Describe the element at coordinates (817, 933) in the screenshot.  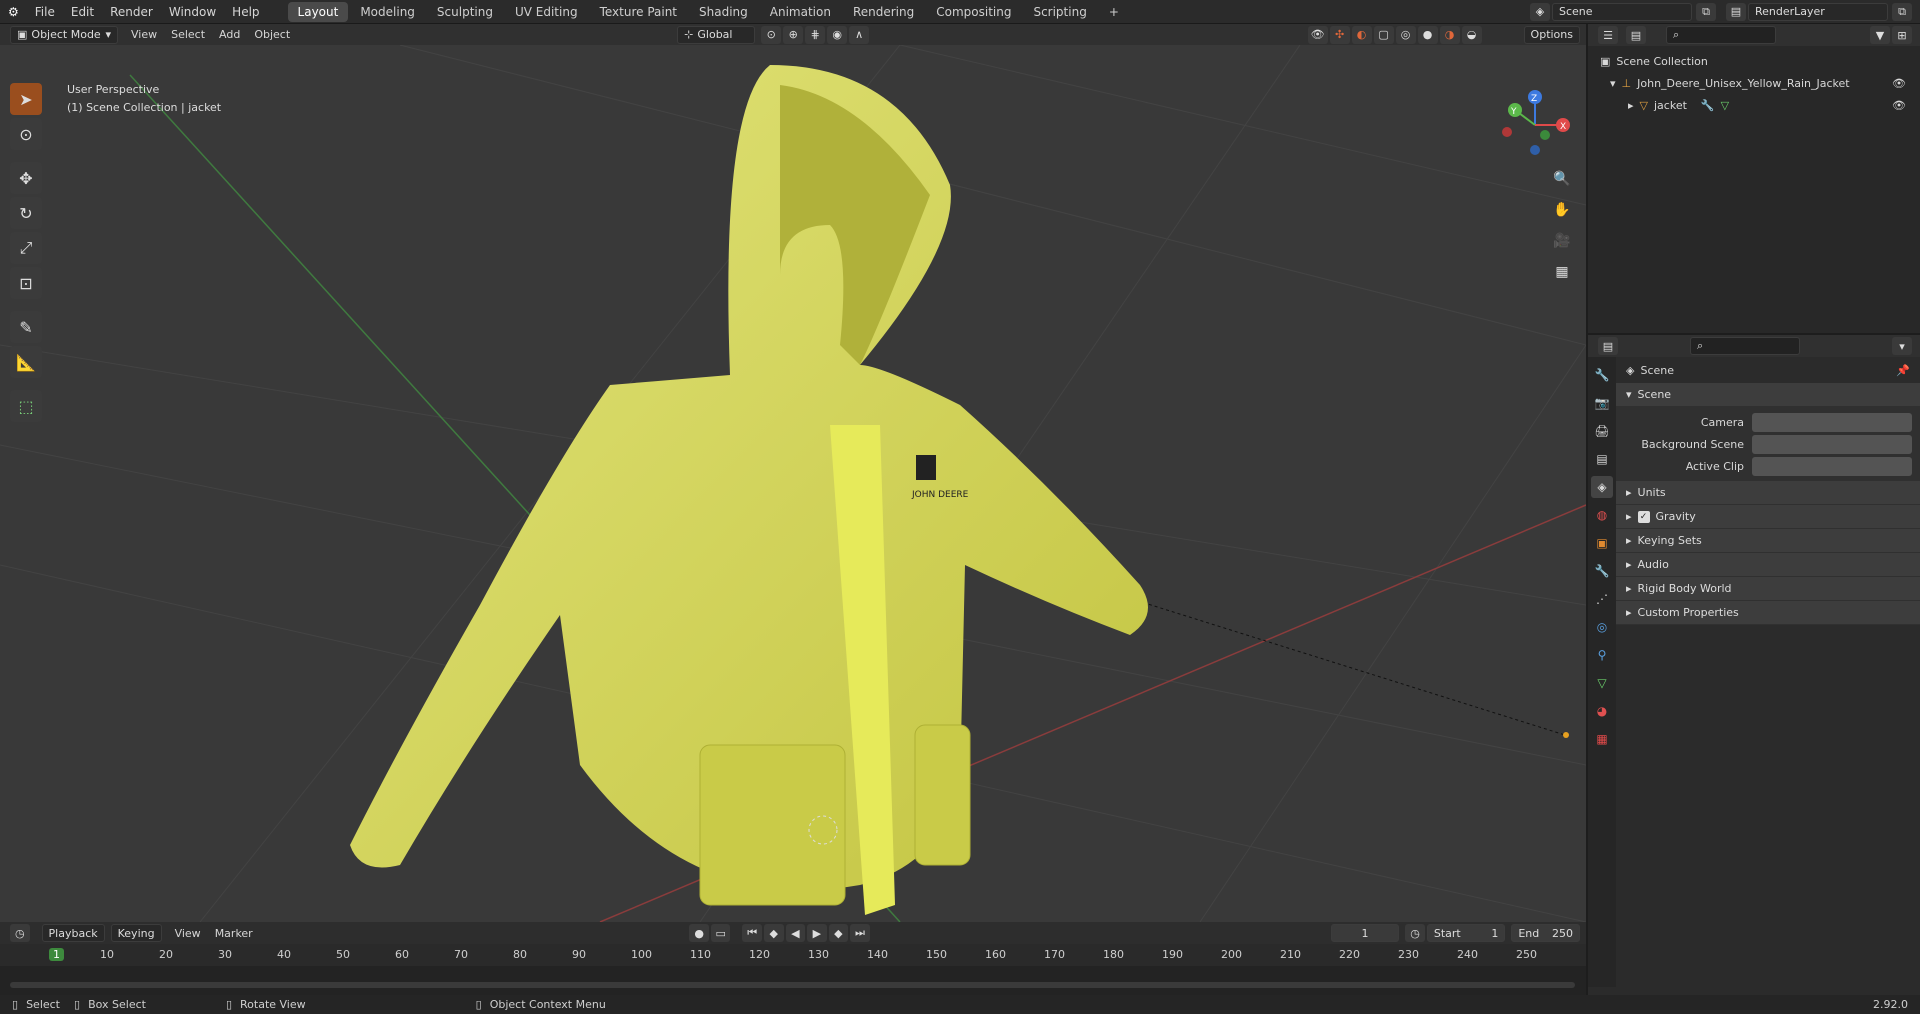
I see `play-icon: ▶` at that location.